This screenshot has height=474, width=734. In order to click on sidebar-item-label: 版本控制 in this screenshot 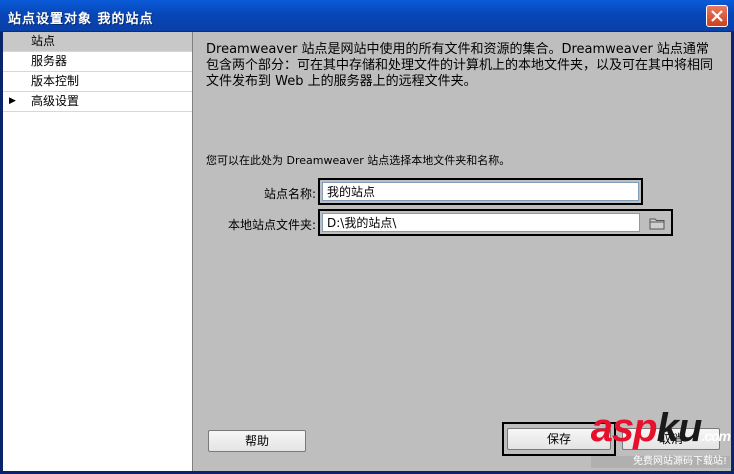, I will do `click(55, 81)`.